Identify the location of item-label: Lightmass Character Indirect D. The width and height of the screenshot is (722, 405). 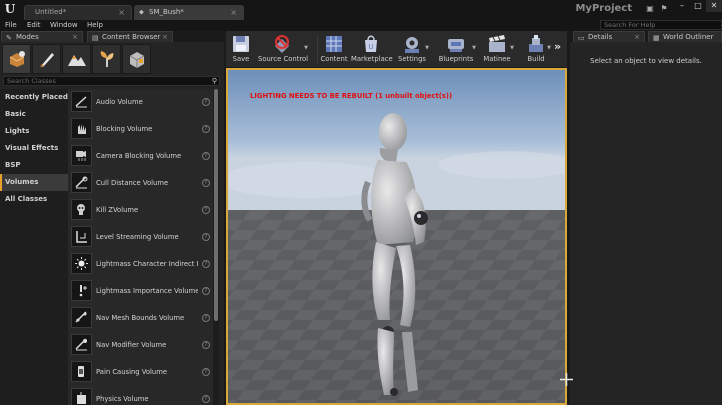
(147, 264).